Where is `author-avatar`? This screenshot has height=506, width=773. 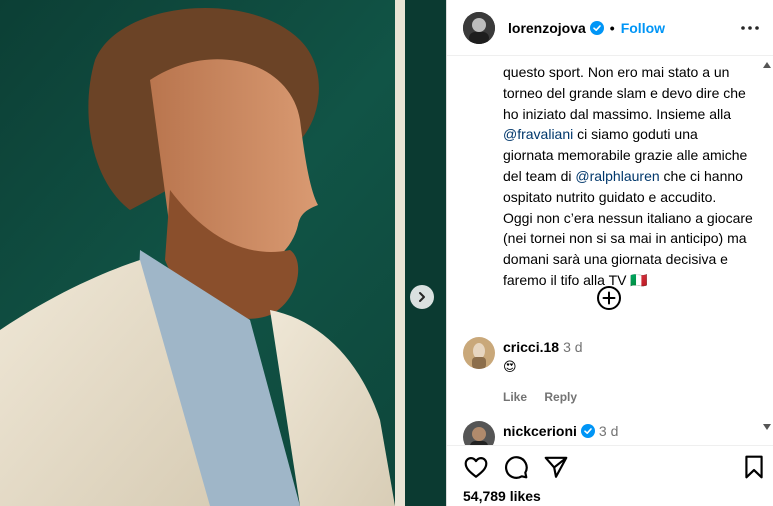
author-avatar is located at coordinates (479, 27).